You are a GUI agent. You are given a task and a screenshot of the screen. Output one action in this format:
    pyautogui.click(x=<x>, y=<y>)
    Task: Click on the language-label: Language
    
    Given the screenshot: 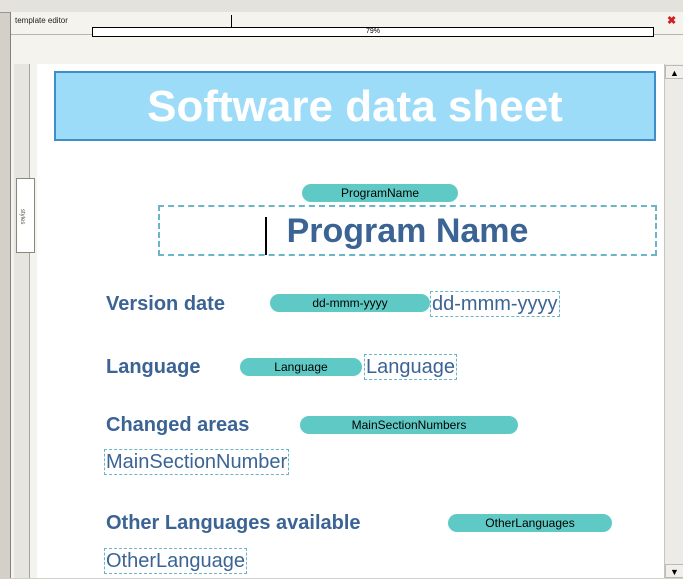 What is the action you would take?
    pyautogui.click(x=153, y=367)
    